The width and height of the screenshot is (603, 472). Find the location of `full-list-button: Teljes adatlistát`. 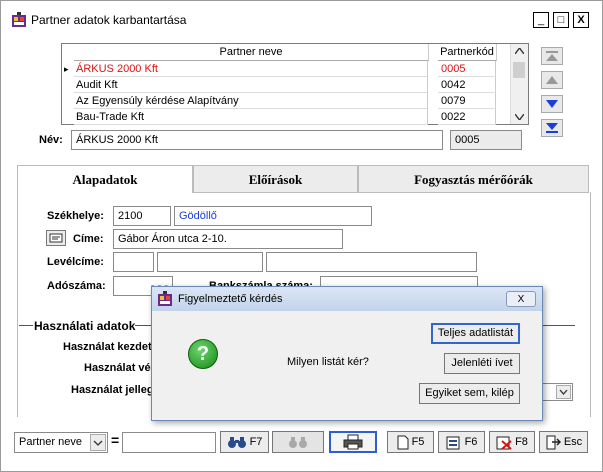

full-list-button: Teljes adatlistát is located at coordinates (475, 333).